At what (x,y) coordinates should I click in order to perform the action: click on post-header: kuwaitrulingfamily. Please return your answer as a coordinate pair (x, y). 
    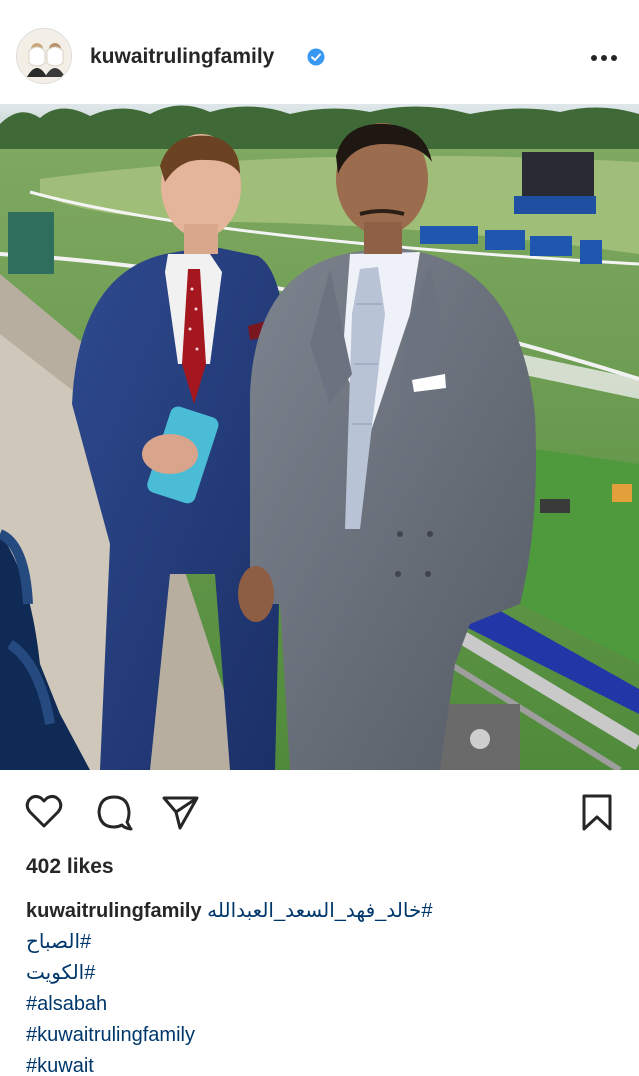
    Looking at the image, I should click on (319, 52).